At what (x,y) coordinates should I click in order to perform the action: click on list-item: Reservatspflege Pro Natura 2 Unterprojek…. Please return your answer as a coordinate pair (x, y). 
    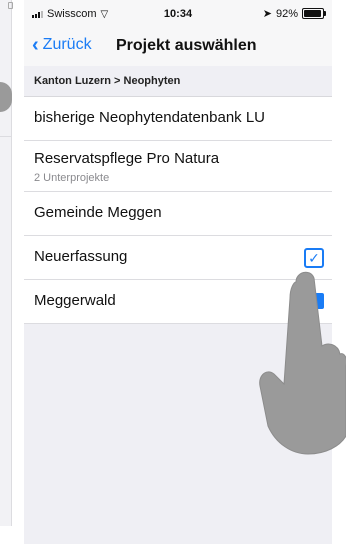
    Looking at the image, I should click on (178, 166).